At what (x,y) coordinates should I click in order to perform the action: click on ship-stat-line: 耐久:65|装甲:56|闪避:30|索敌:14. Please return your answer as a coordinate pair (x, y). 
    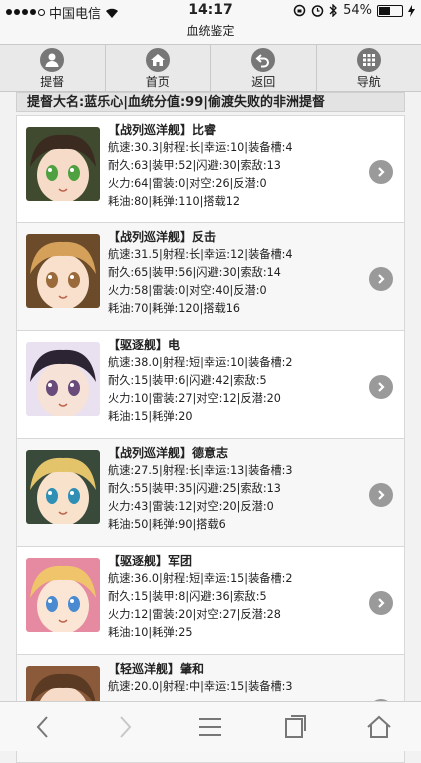
    Looking at the image, I should click on (200, 273).